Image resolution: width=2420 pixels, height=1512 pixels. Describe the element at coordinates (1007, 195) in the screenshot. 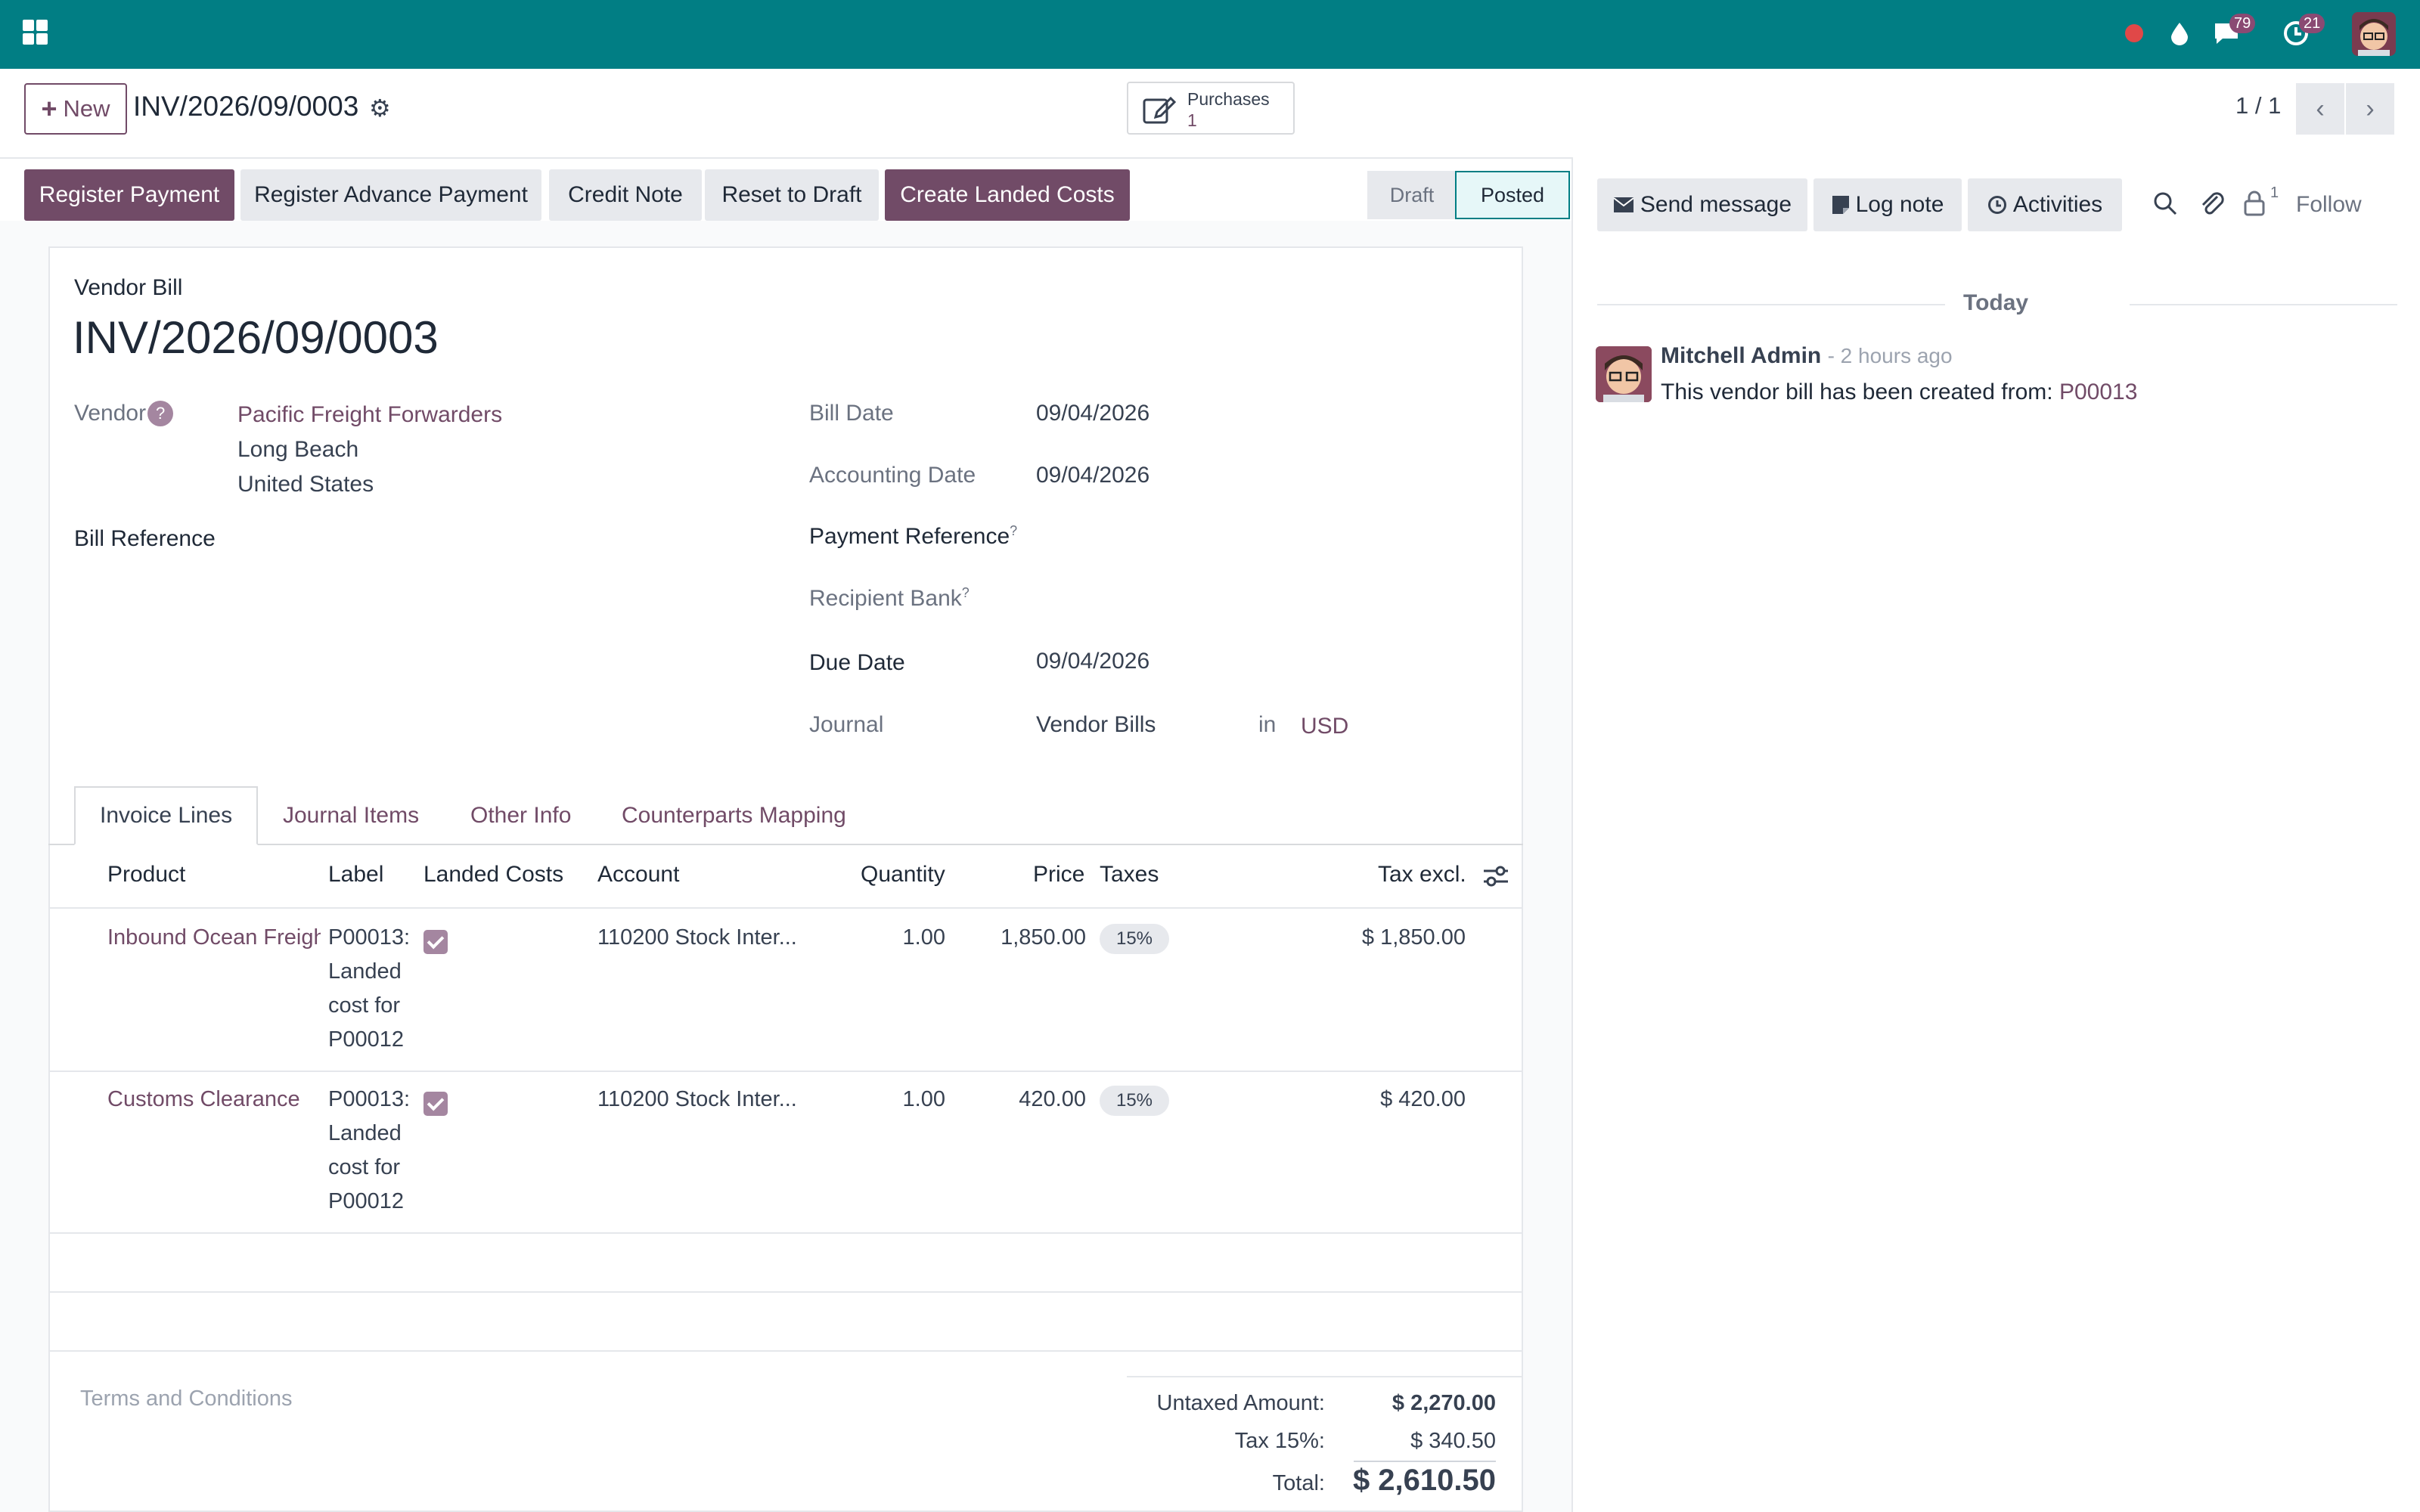

I see `create-landed-costs-button: Create Landed Costs` at that location.